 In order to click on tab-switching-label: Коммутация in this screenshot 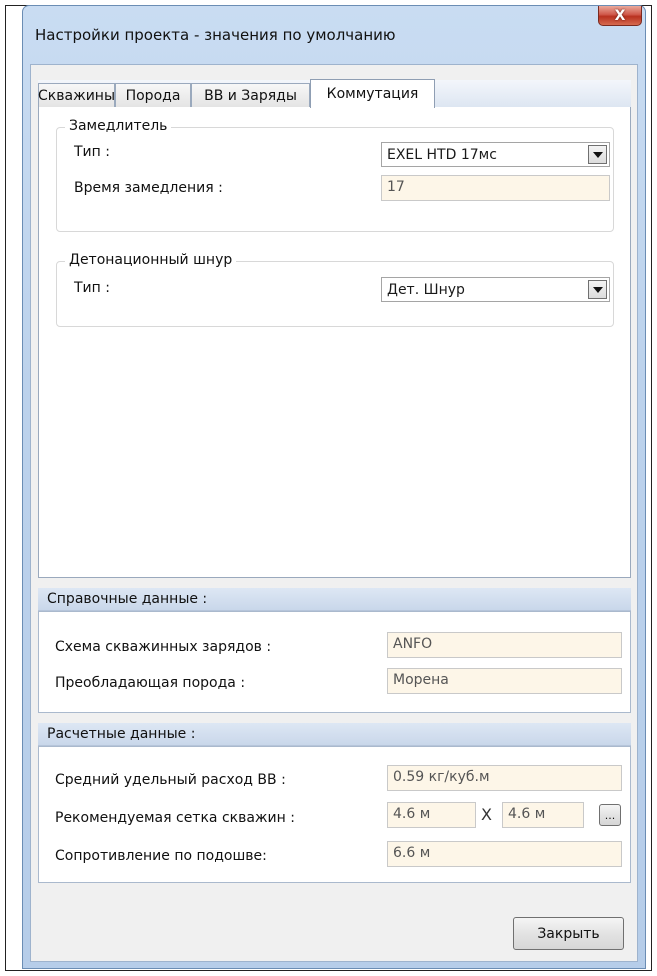, I will do `click(372, 94)`.